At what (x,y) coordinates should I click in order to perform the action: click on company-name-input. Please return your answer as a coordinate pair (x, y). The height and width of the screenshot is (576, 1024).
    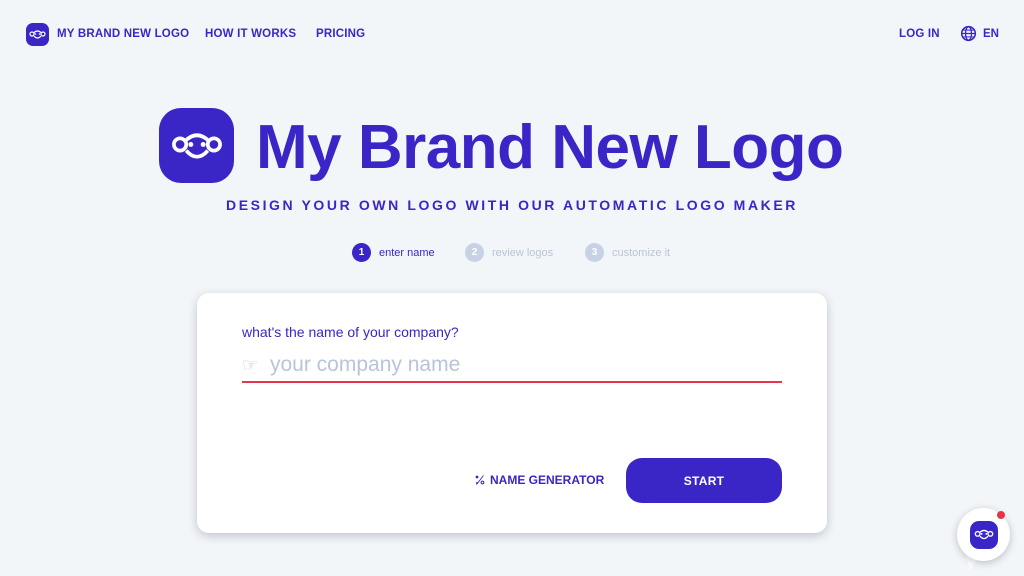
    Looking at the image, I should click on (524, 365).